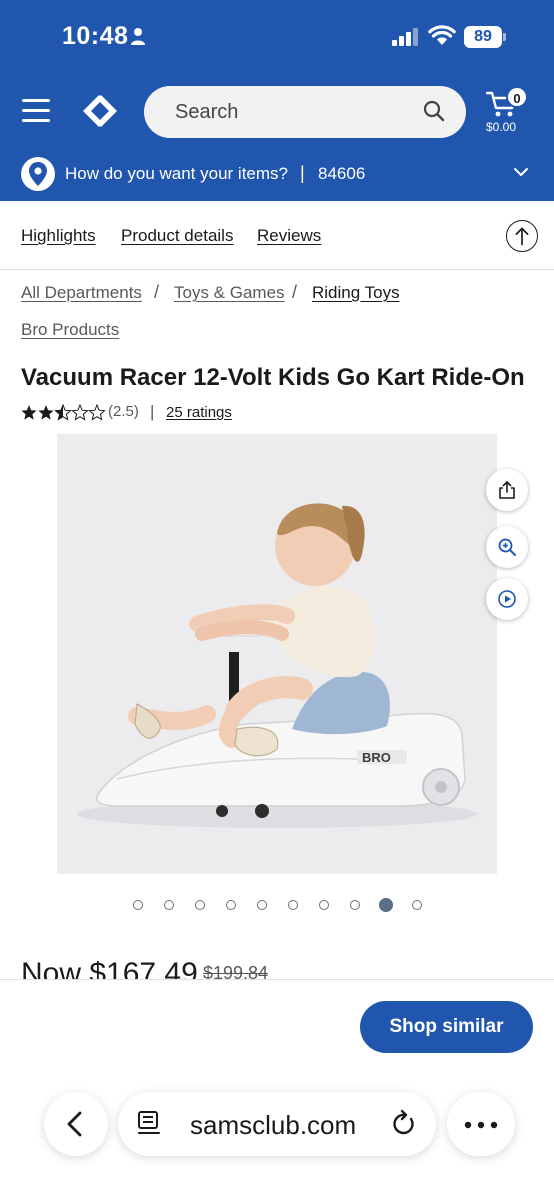 This screenshot has height=1200, width=554. What do you see at coordinates (446, 1027) in the screenshot?
I see `shop-similar-button: Shop similar` at bounding box center [446, 1027].